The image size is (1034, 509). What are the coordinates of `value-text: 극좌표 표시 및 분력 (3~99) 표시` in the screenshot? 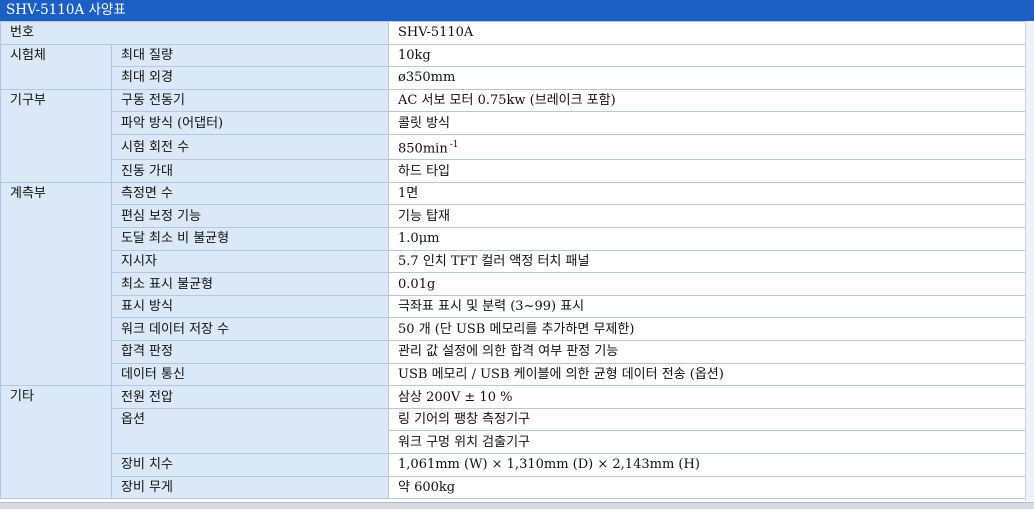 It's located at (491, 307).